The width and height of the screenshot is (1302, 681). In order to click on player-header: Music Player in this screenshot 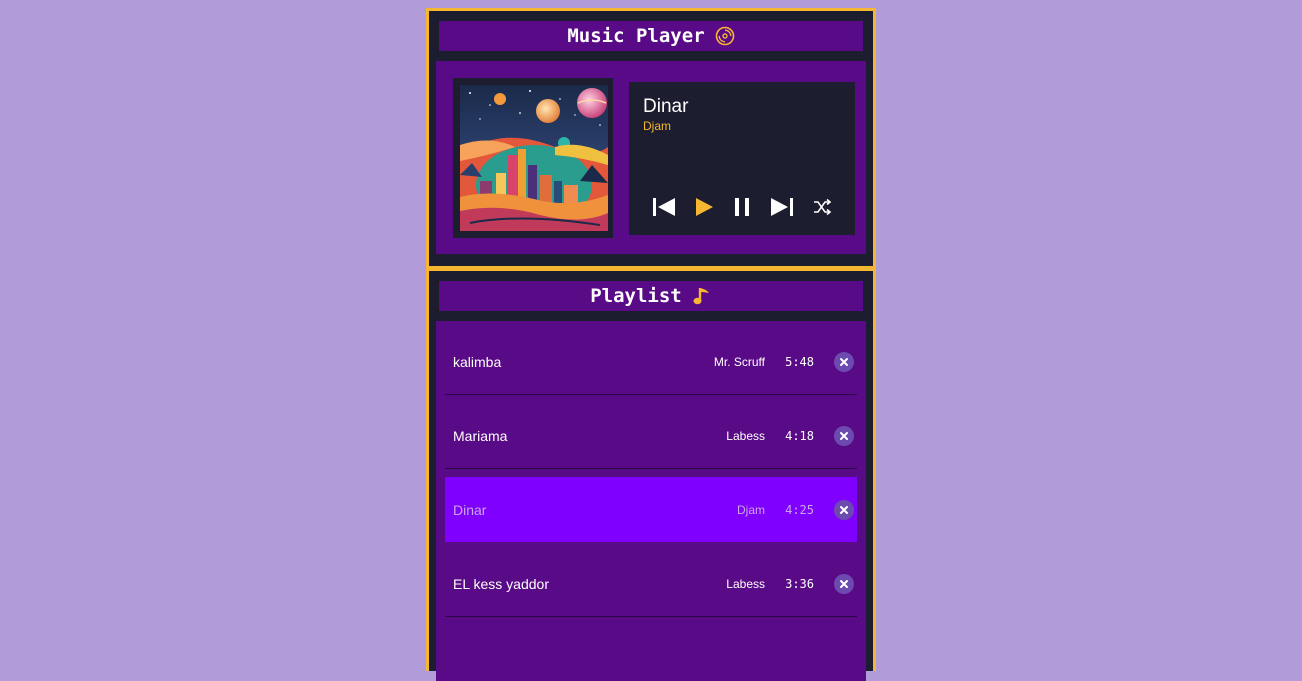, I will do `click(651, 36)`.